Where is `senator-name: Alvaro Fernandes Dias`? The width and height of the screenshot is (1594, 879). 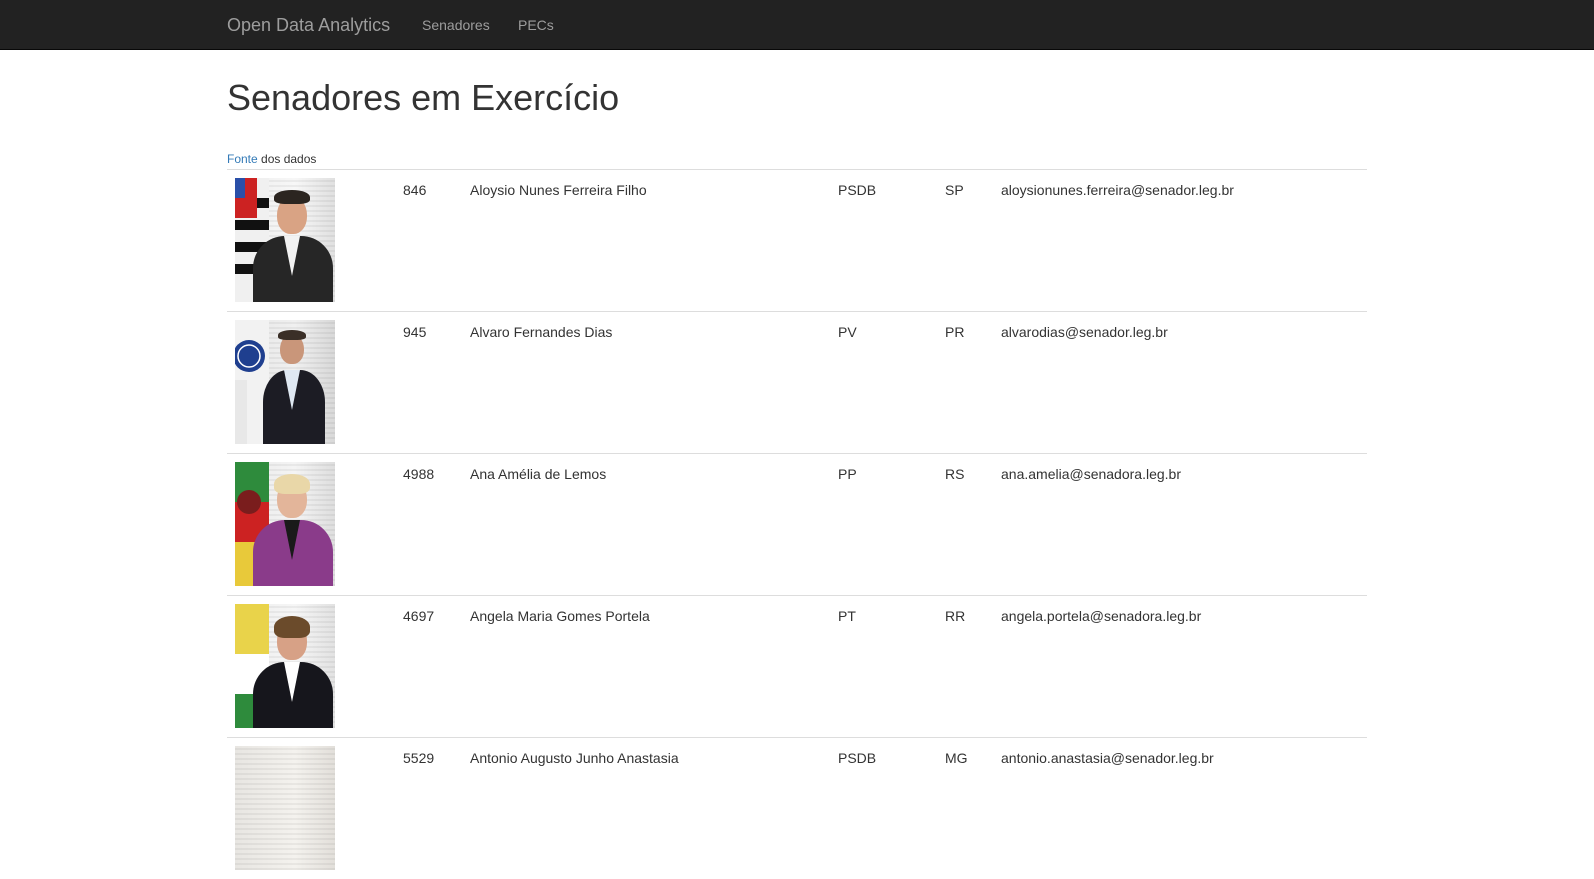 senator-name: Alvaro Fernandes Dias is located at coordinates (541, 332).